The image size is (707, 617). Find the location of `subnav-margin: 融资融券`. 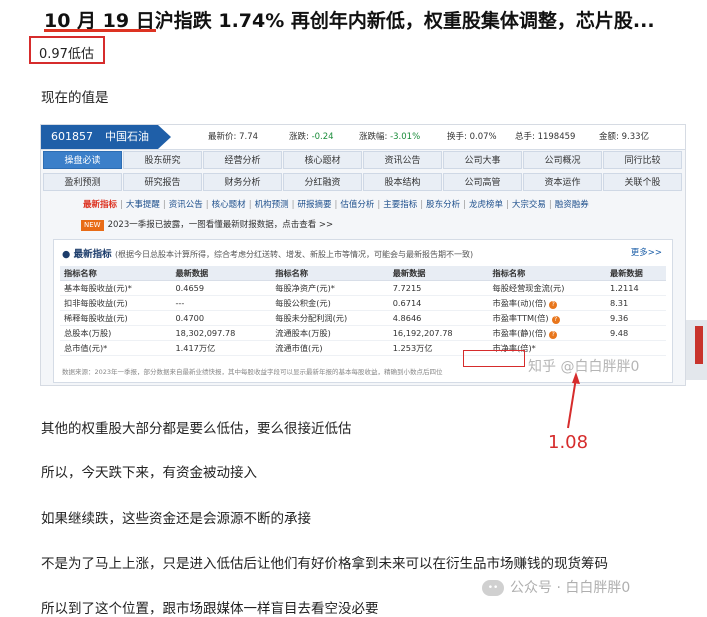

subnav-margin: 融资融券 is located at coordinates (572, 205).